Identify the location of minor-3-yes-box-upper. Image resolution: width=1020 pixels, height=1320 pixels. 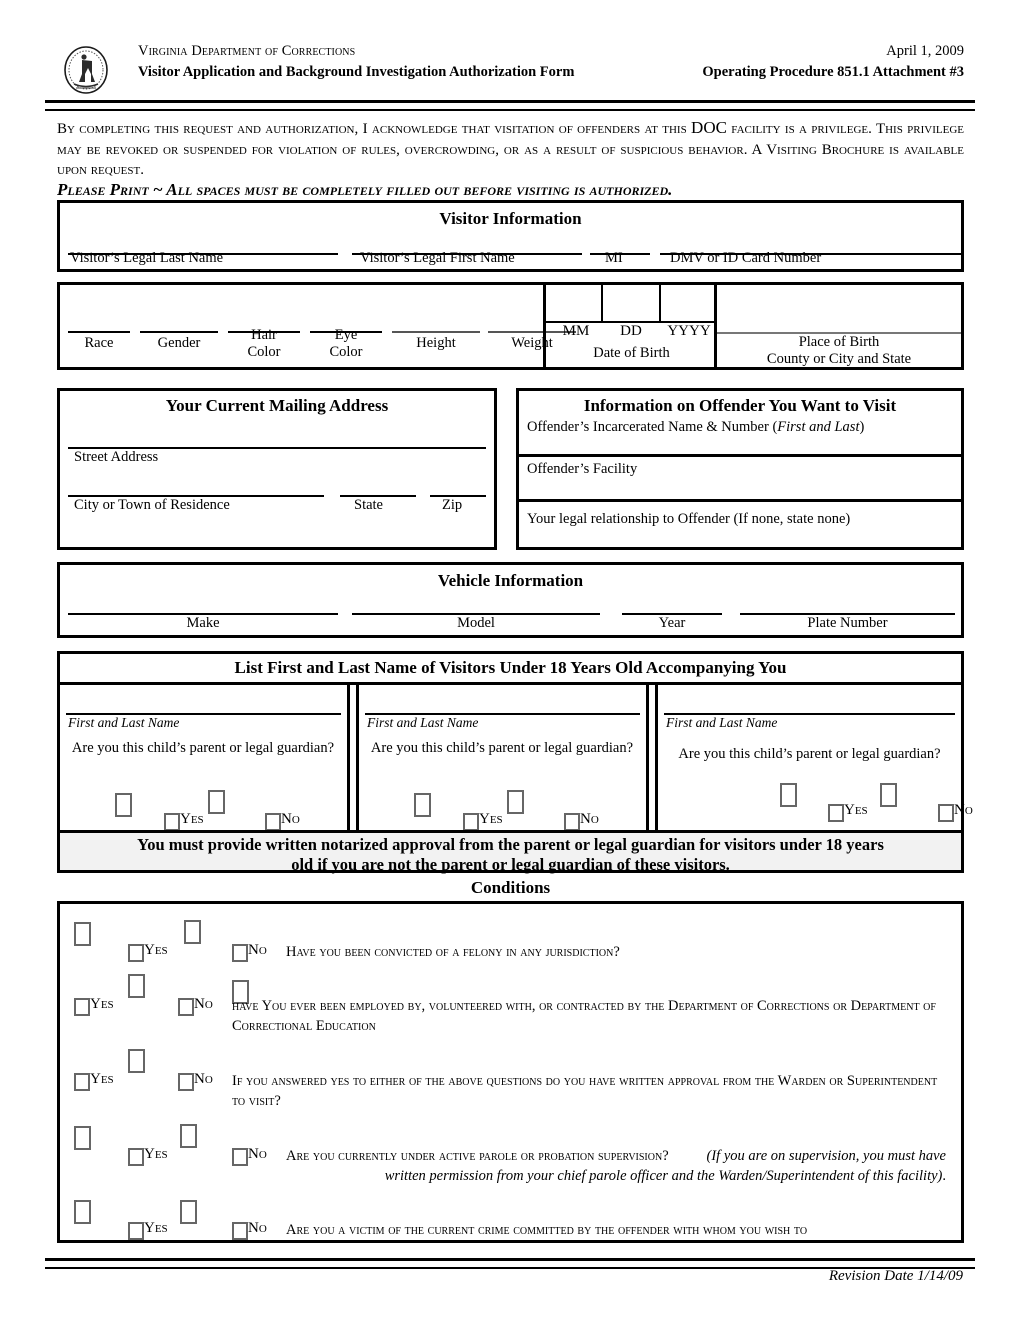
(788, 795).